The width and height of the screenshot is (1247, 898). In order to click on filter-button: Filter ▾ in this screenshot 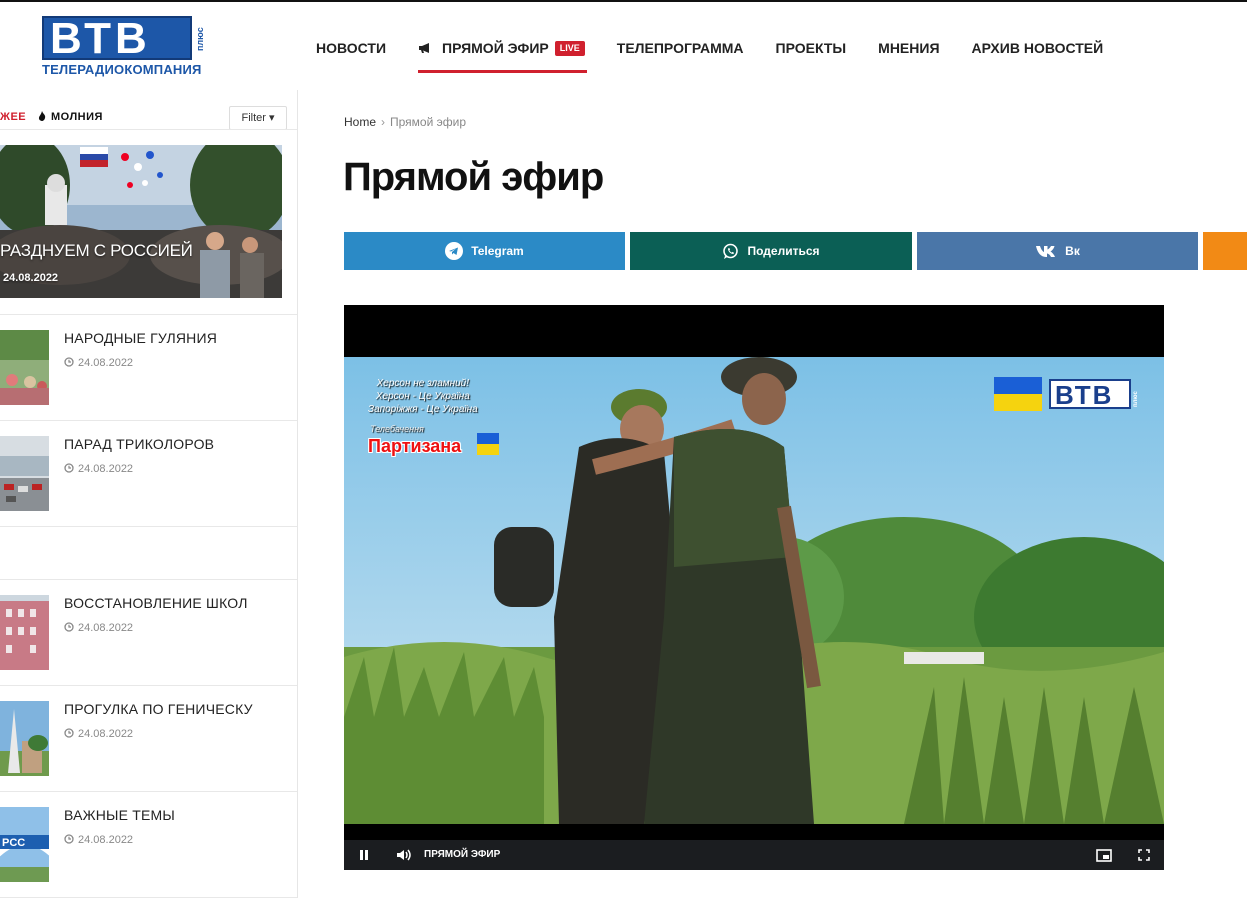, I will do `click(258, 118)`.